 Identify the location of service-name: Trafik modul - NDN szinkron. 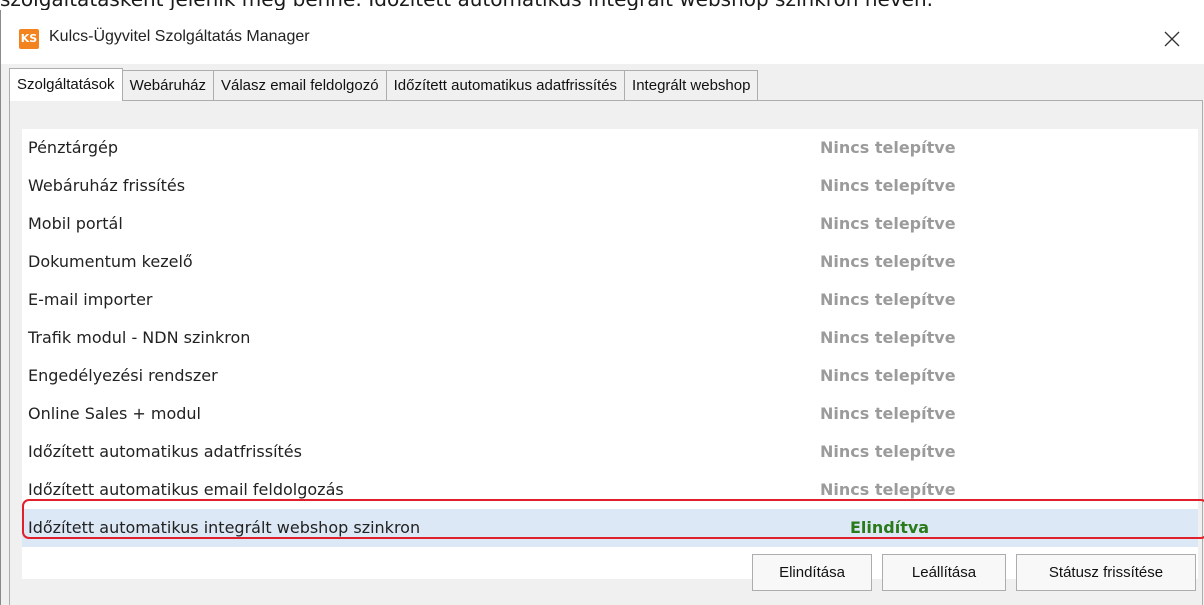
(139, 337).